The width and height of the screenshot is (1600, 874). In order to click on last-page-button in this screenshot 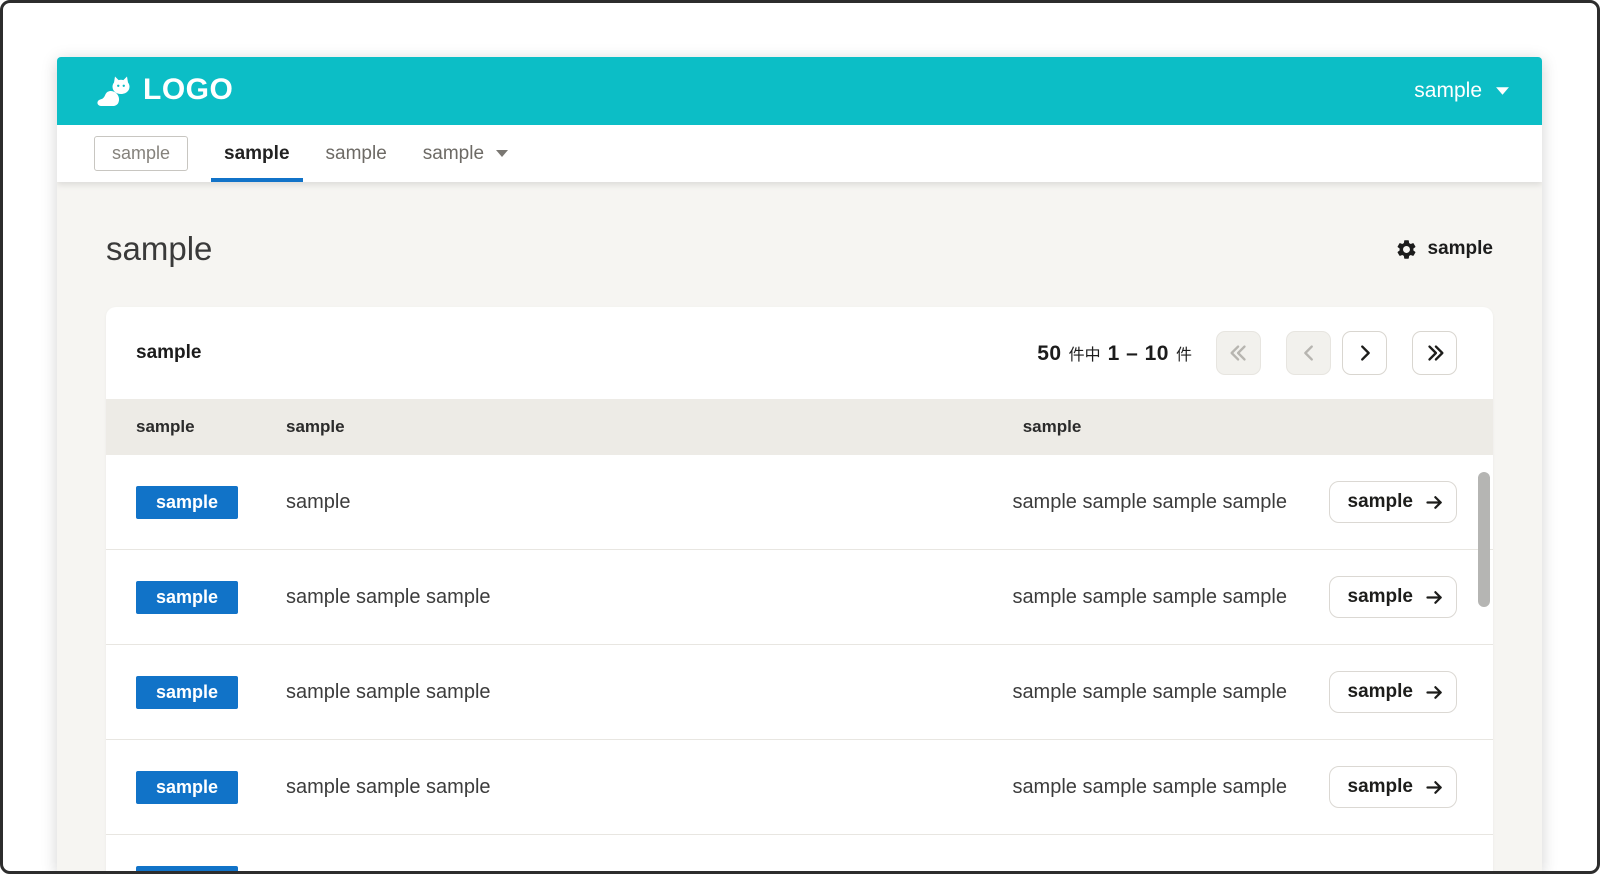, I will do `click(1434, 353)`.